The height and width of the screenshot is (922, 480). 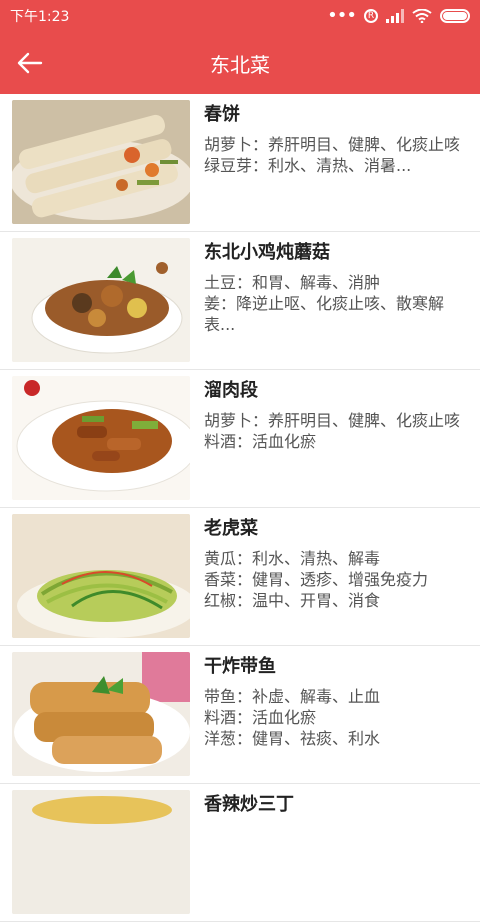 I want to click on recipe-name: 东北小鸡炖蘑菇, so click(x=267, y=252).